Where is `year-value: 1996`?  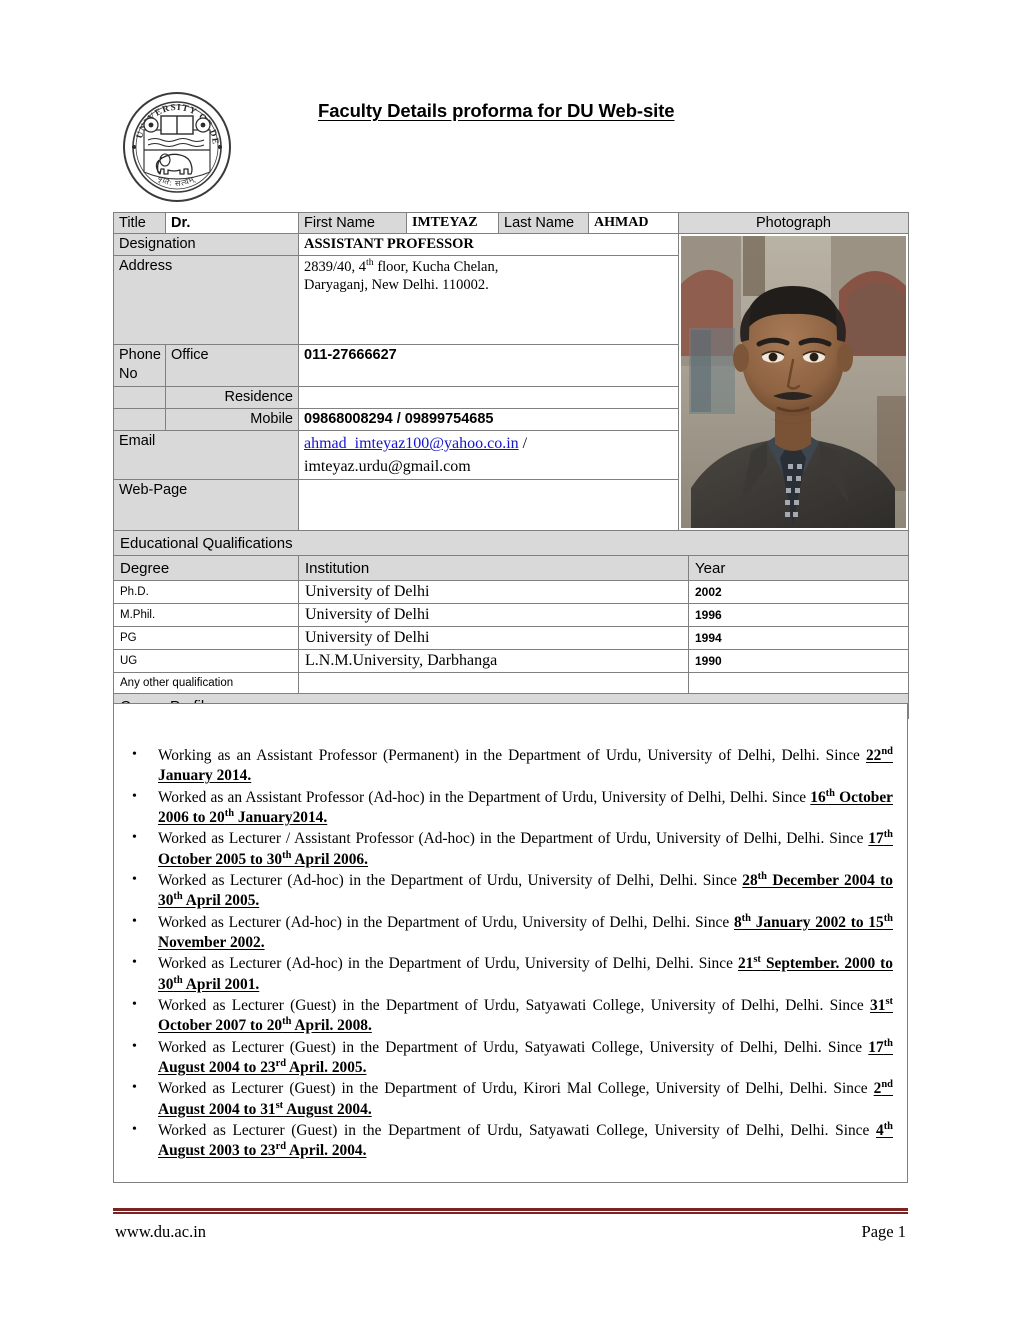
year-value: 1996 is located at coordinates (798, 615).